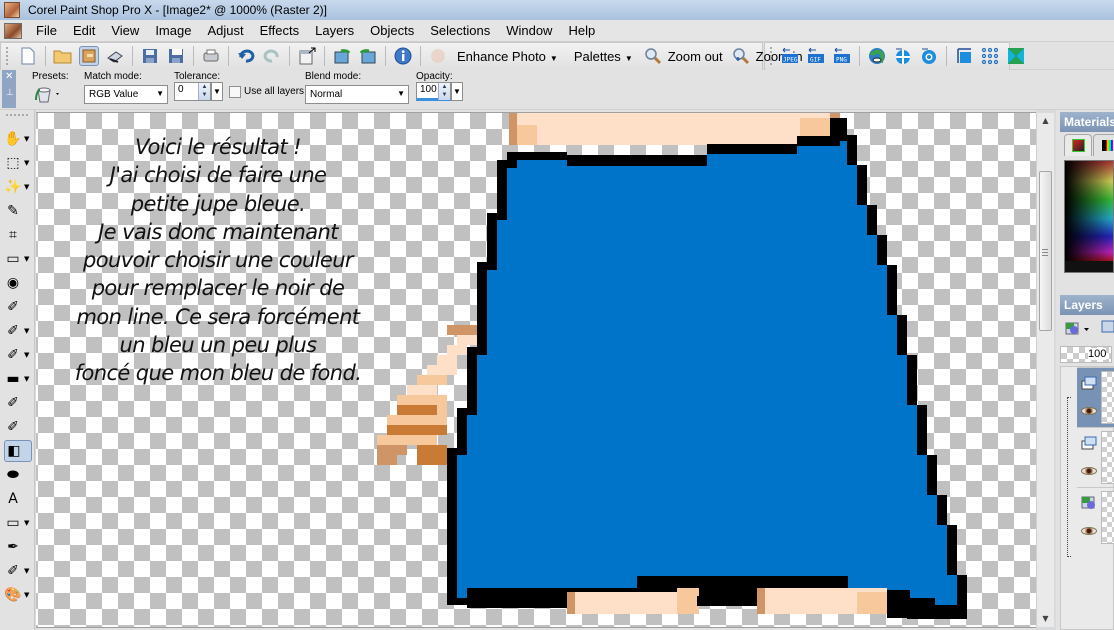 Image resolution: width=1114 pixels, height=630 pixels. Describe the element at coordinates (990, 56) in the screenshot. I see `grid-icon` at that location.